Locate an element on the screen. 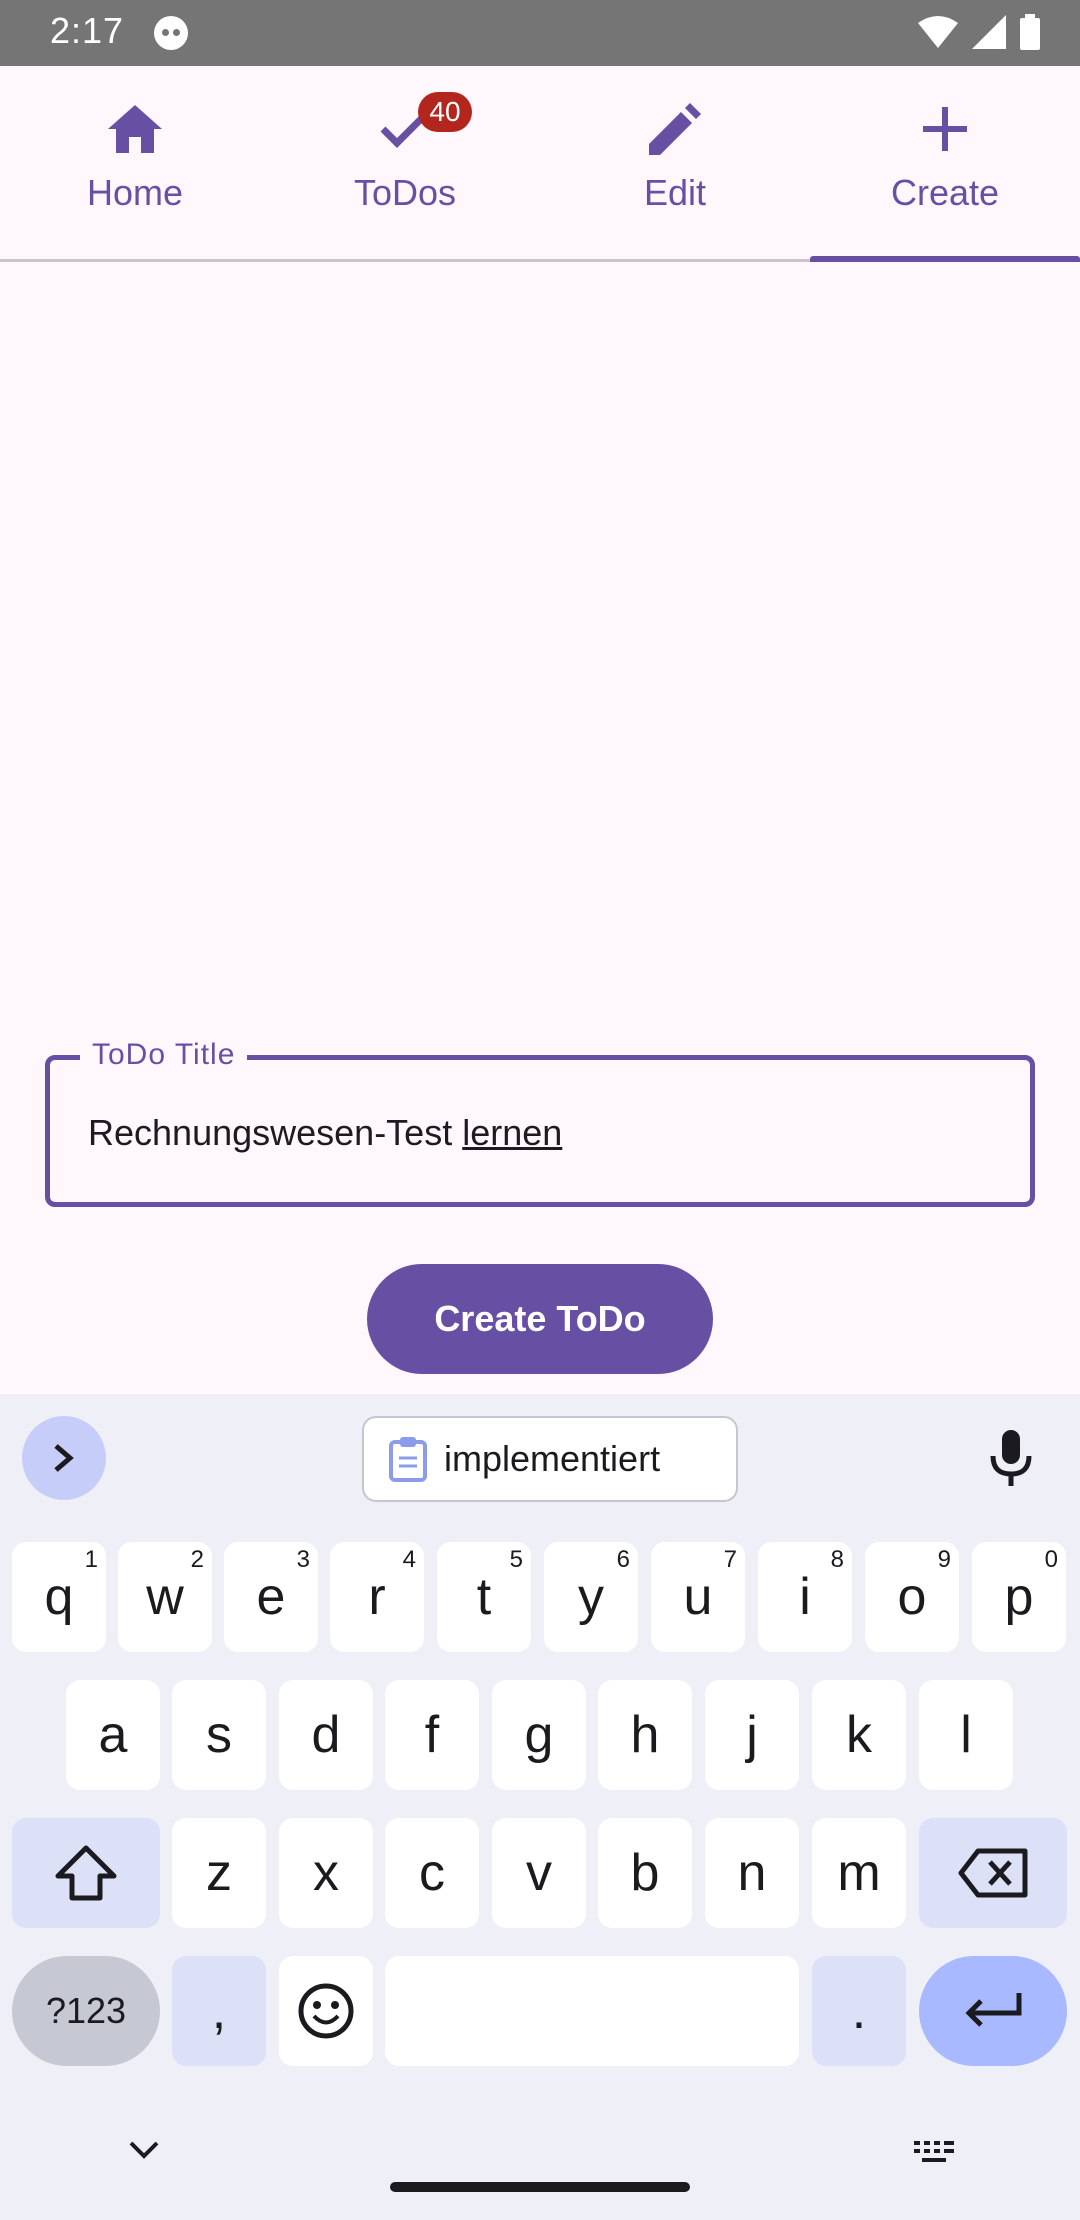  signal-icon is located at coordinates (989, 32).